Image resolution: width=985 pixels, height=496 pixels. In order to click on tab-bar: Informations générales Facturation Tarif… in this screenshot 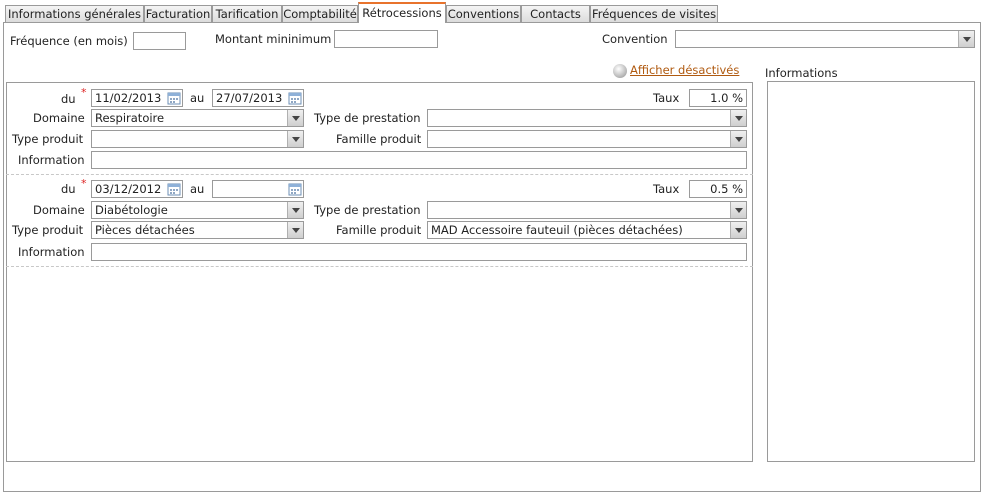, I will do `click(492, 12)`.